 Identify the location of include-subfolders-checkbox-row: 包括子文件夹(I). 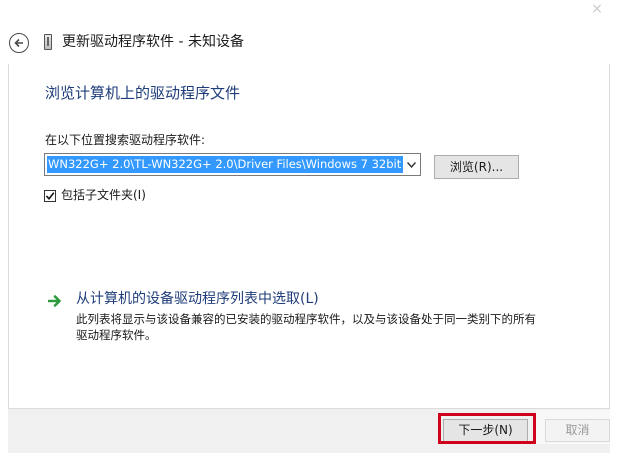
(95, 195).